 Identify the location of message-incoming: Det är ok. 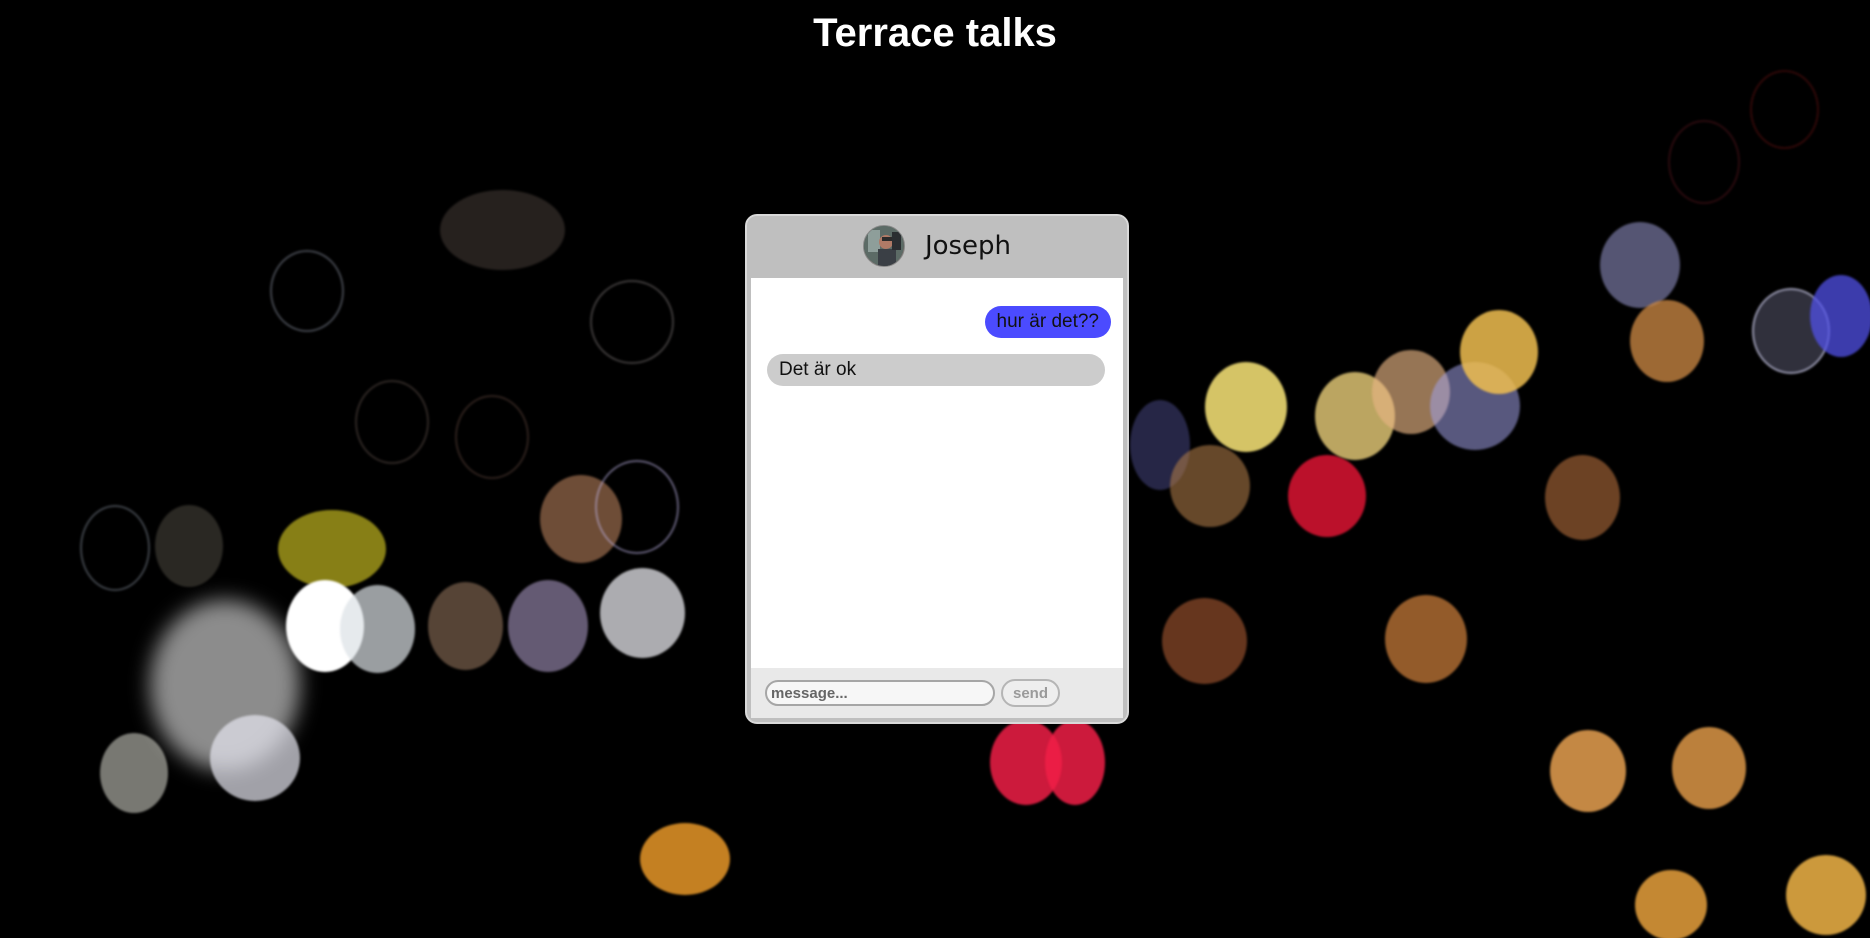
(936, 370).